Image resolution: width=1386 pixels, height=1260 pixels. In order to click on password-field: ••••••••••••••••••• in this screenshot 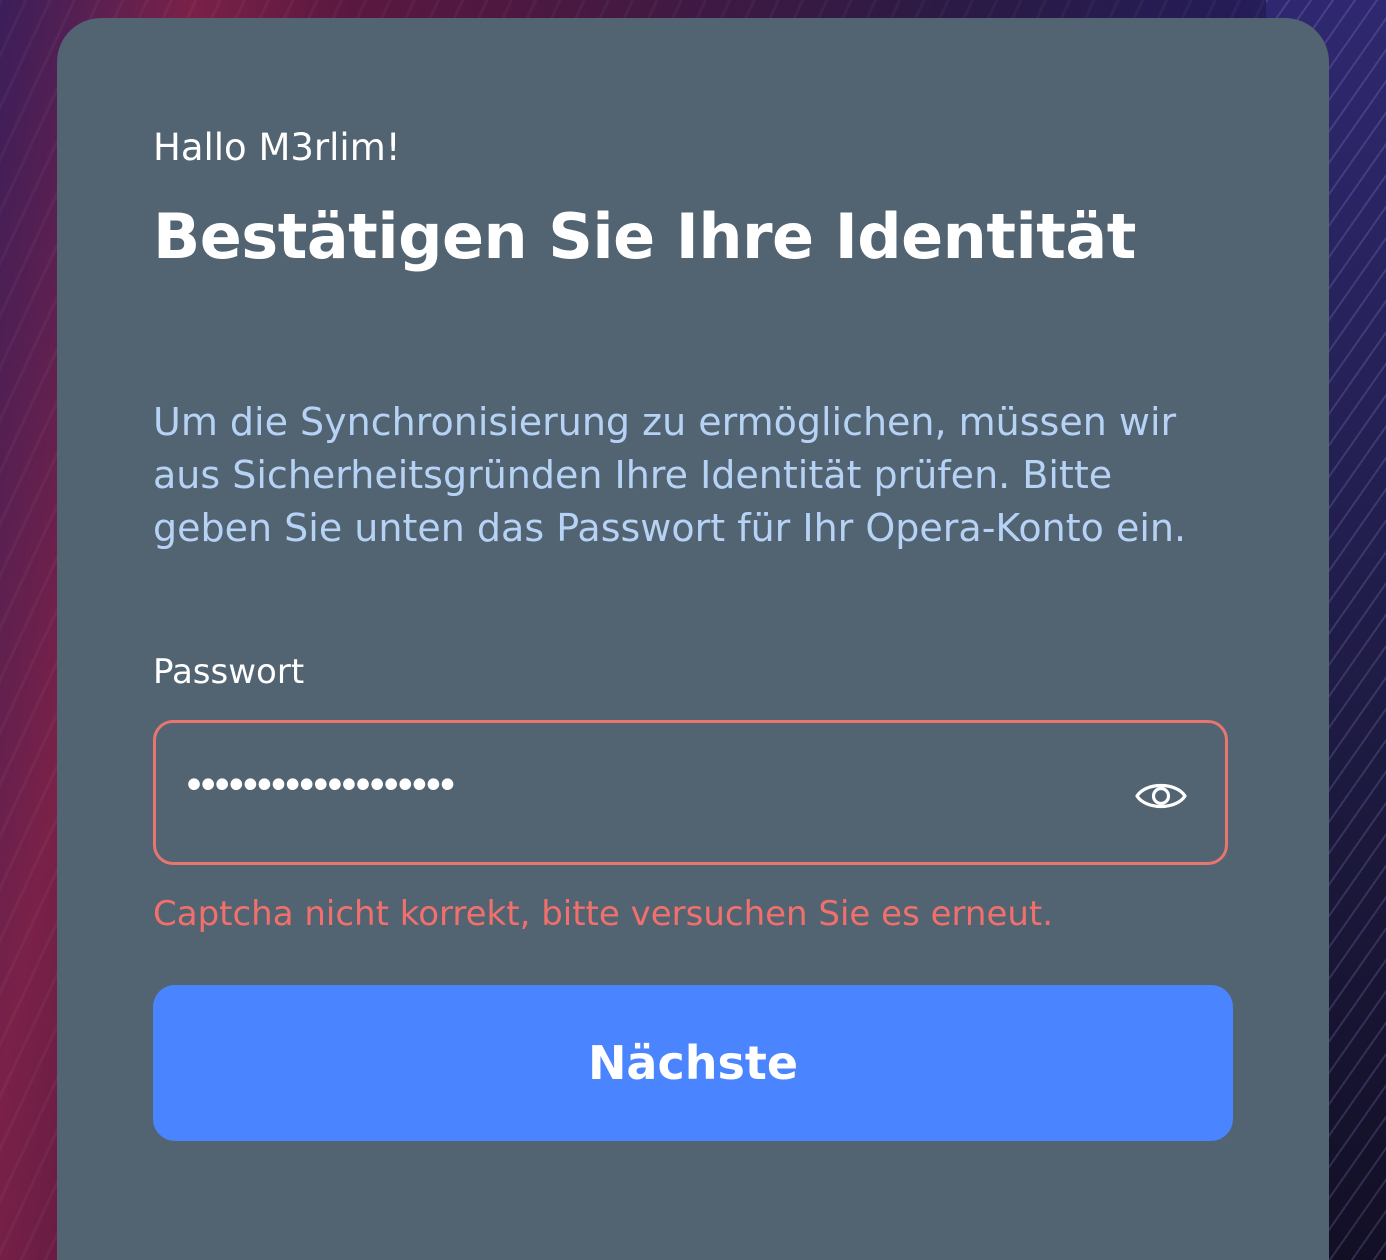, I will do `click(690, 792)`.